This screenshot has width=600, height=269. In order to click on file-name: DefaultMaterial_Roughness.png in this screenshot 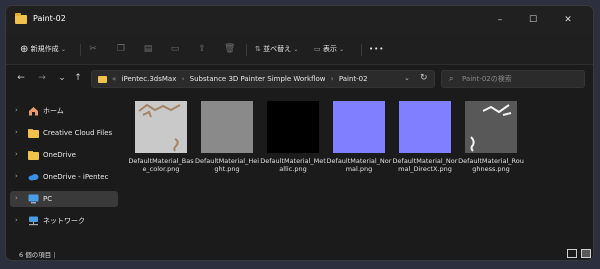, I will do `click(491, 165)`.